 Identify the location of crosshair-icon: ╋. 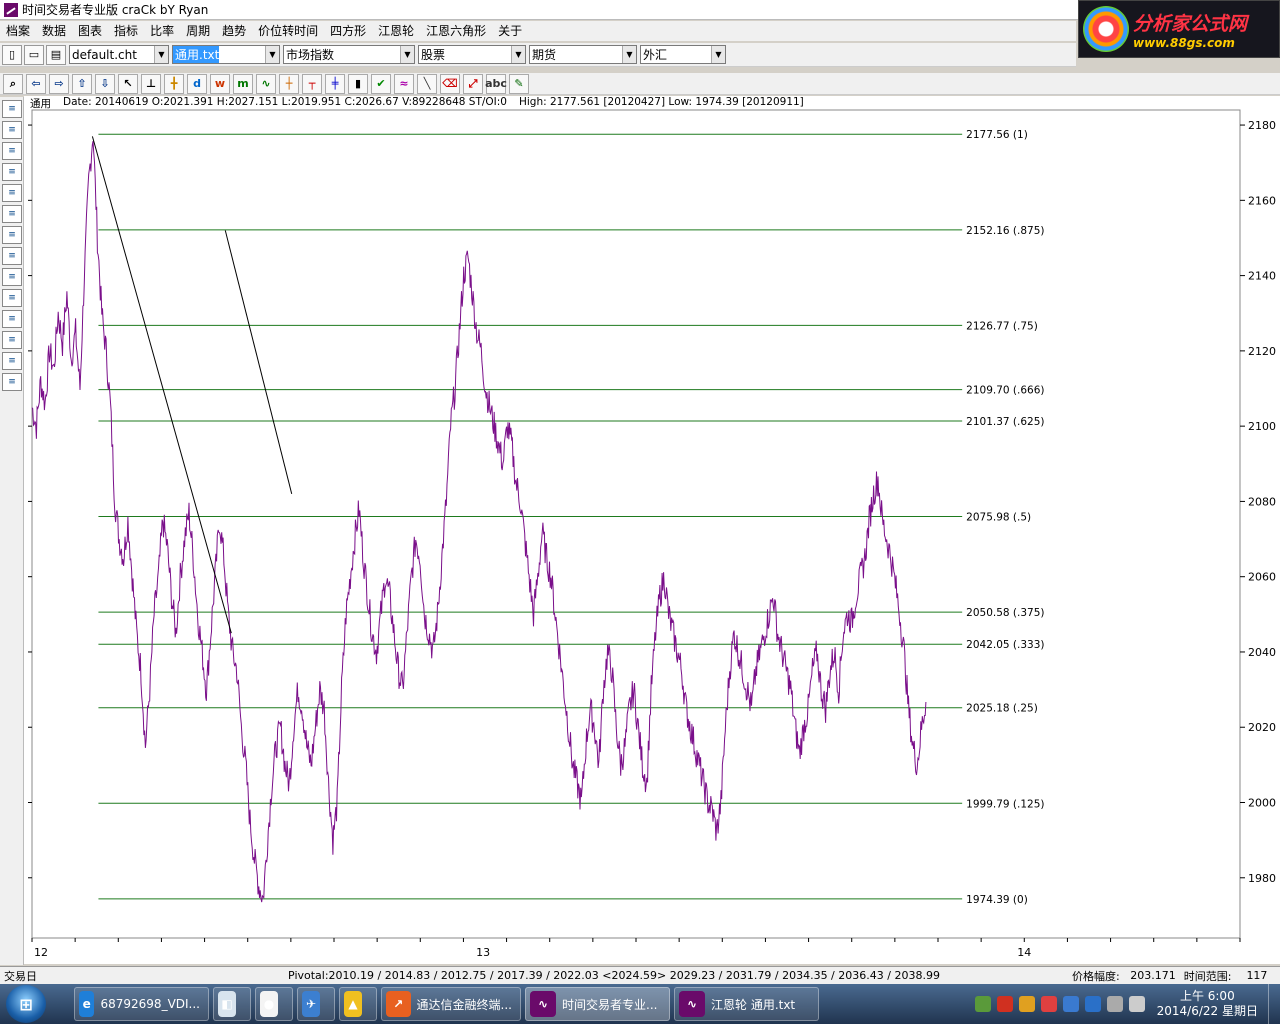
(174, 83).